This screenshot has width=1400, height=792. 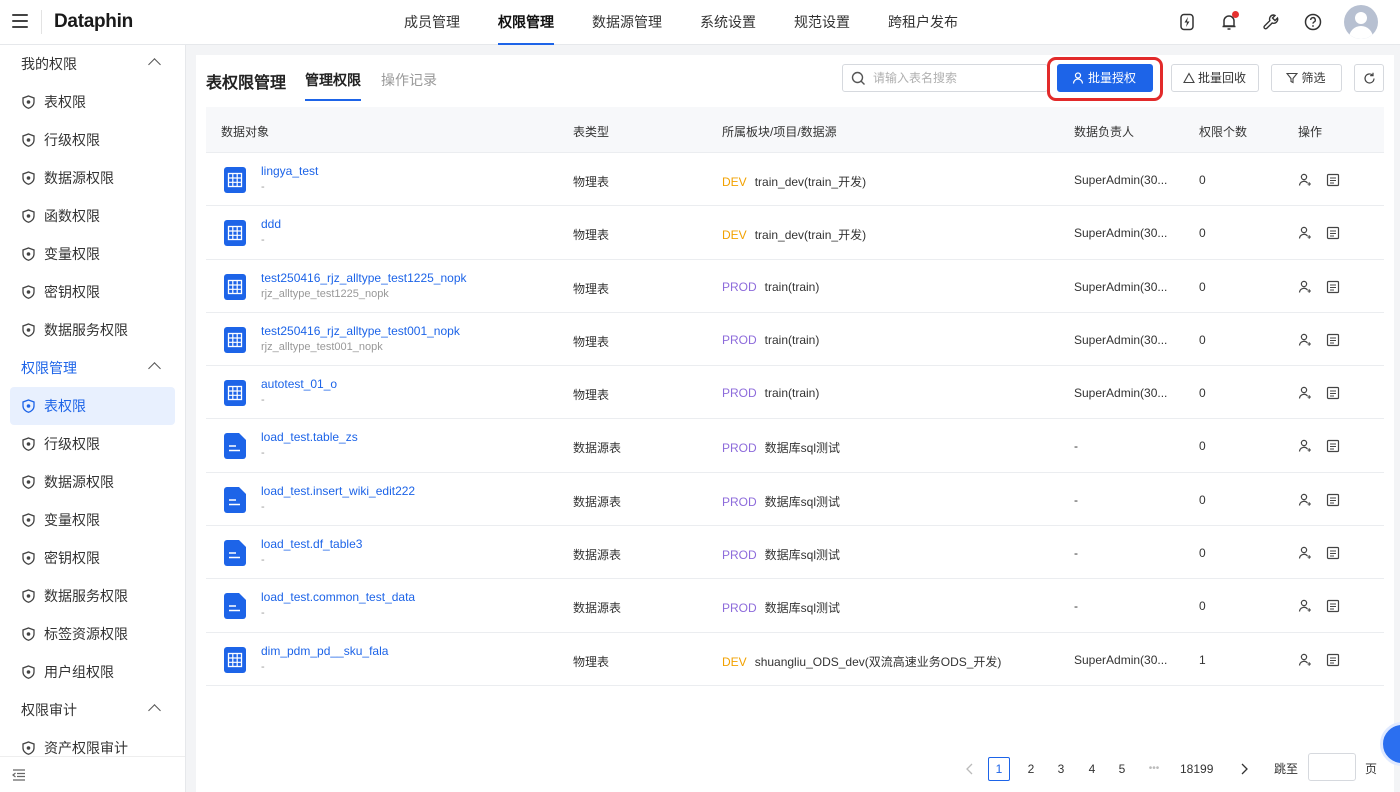 What do you see at coordinates (86, 634) in the screenshot?
I see `sidebar-item-label: 标签资源权限` at bounding box center [86, 634].